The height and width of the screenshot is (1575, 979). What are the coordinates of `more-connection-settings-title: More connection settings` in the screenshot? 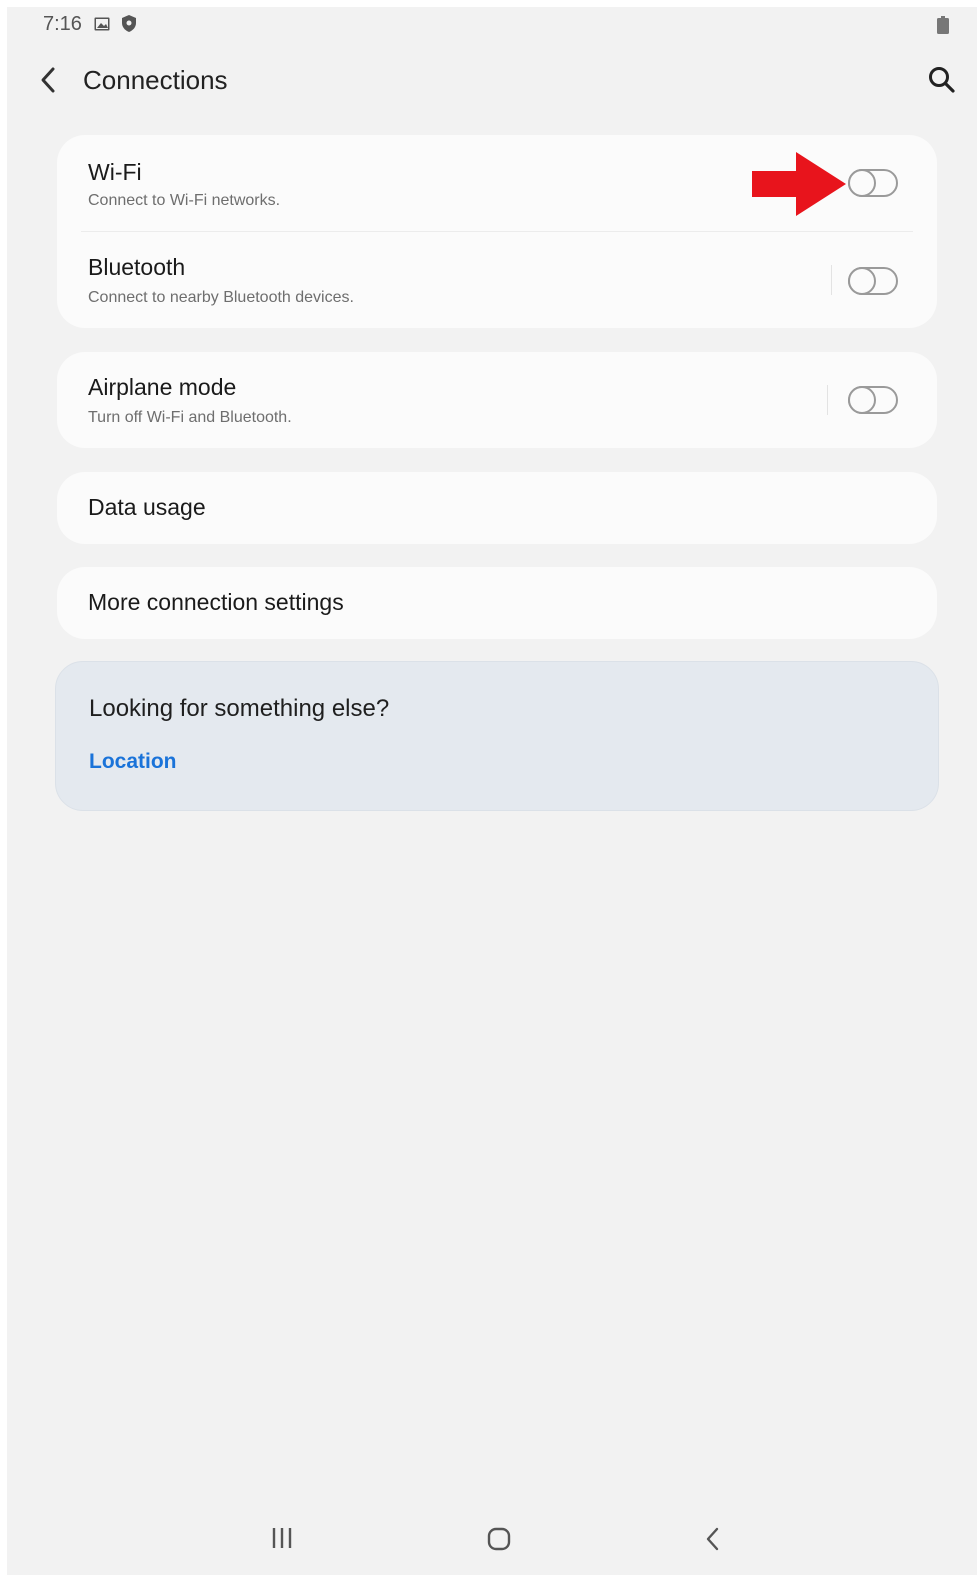 It's located at (216, 602).